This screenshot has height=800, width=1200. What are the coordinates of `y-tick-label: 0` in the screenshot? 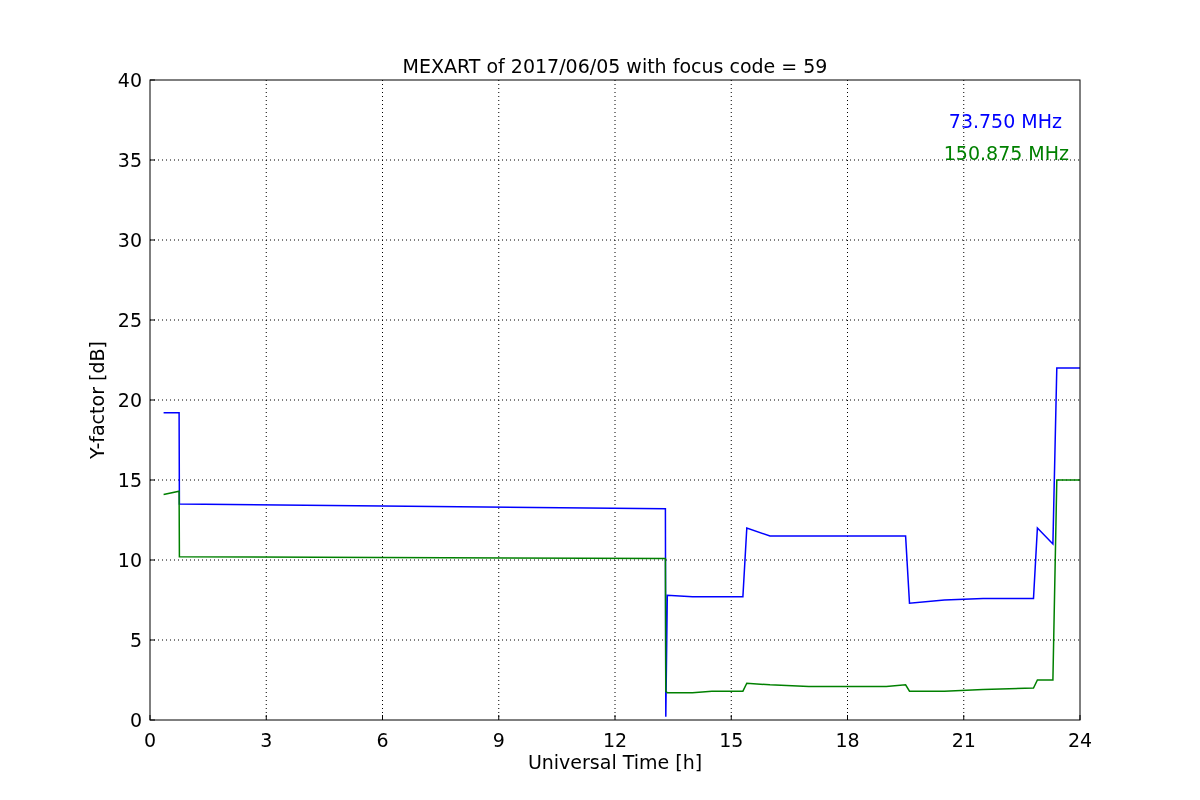 It's located at (135, 720).